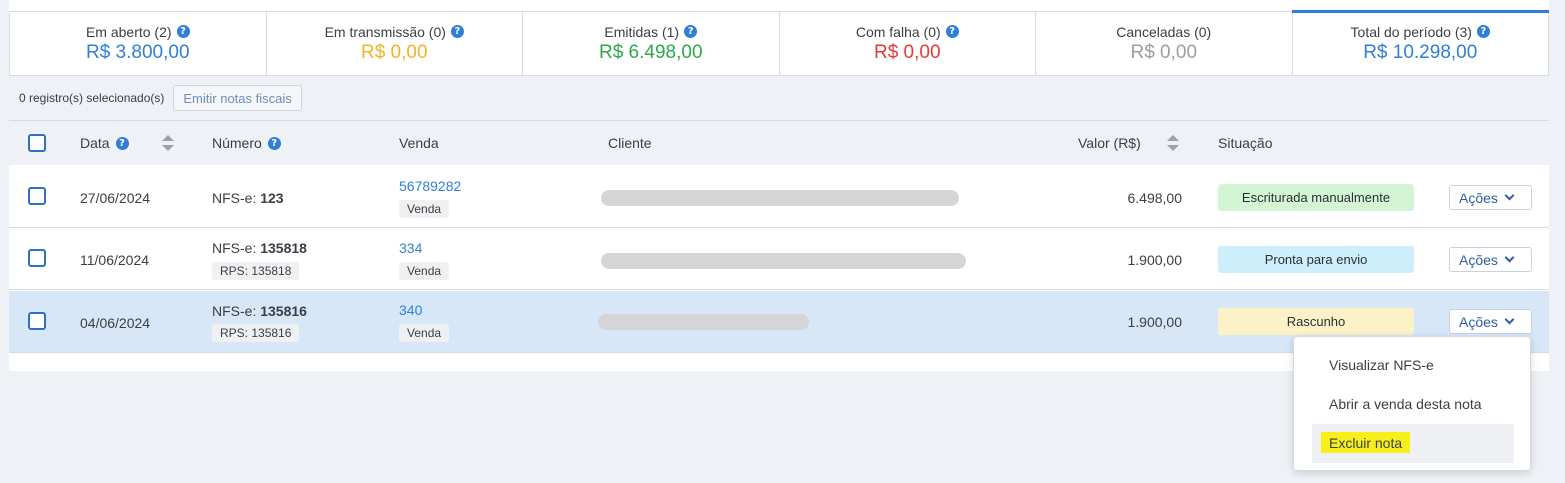 The image size is (1565, 483). I want to click on venda-link: 340, so click(410, 310).